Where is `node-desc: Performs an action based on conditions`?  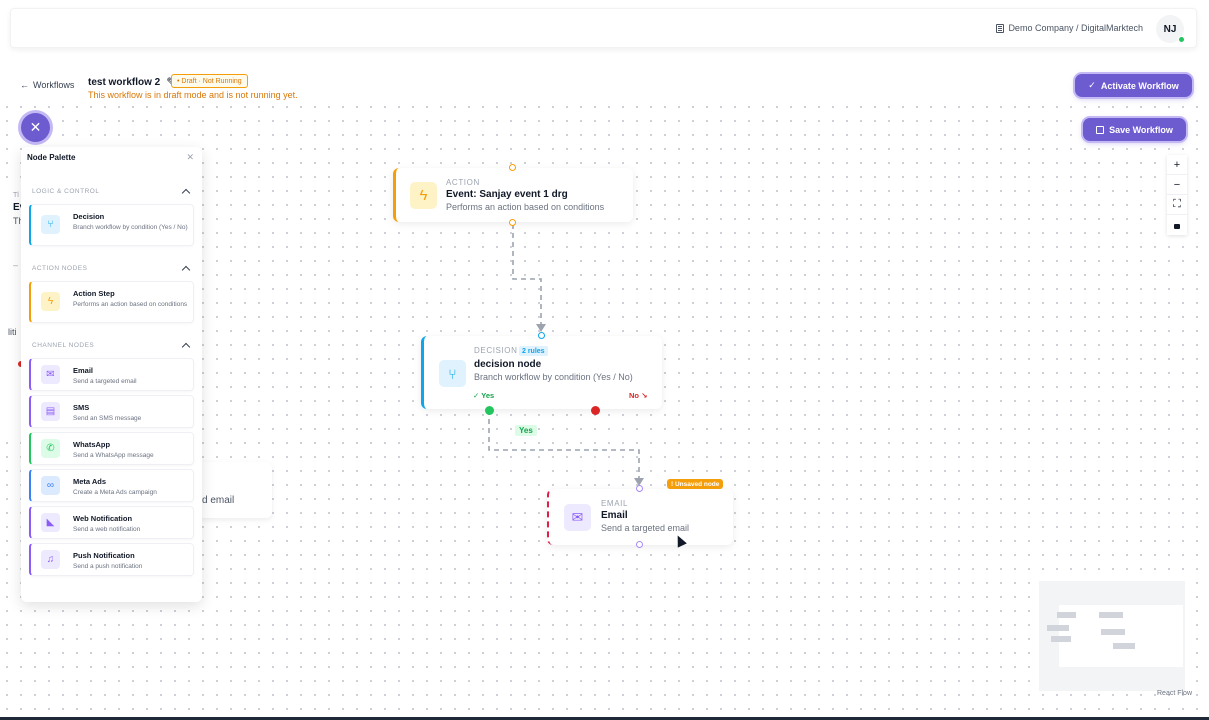
node-desc: Performs an action based on conditions is located at coordinates (525, 207).